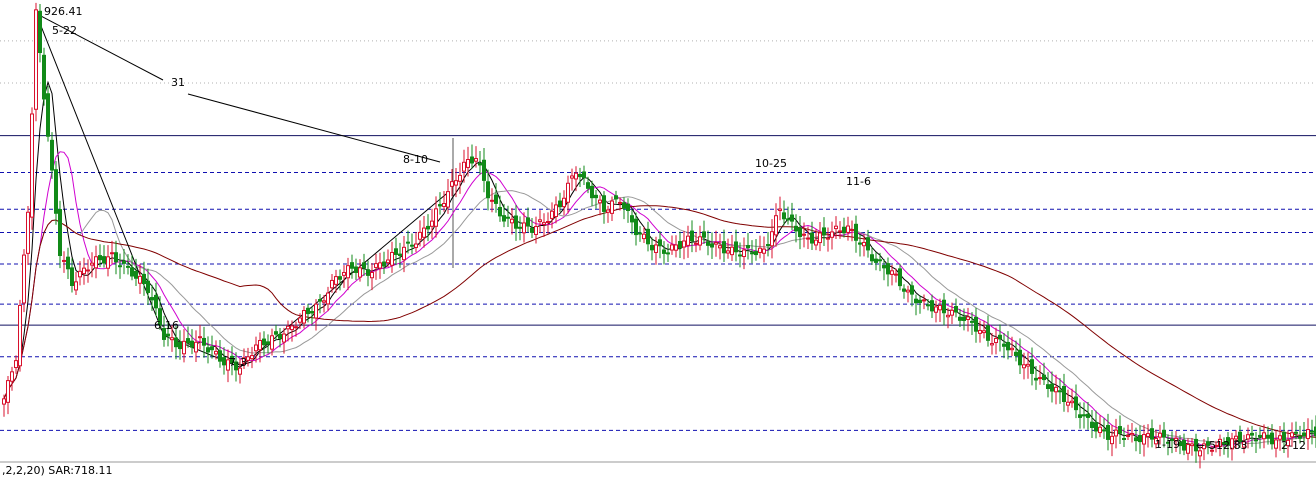  What do you see at coordinates (415, 159) in the screenshot?
I see `date-label-8-10: 8-10` at bounding box center [415, 159].